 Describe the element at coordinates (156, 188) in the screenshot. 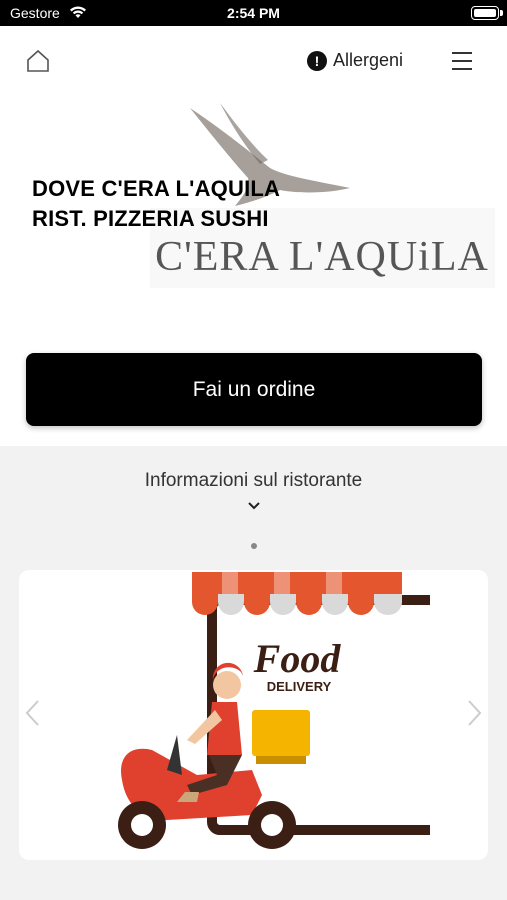

I see `restaurant-name-line1: DOVE C'ERA L'AQUILA` at that location.